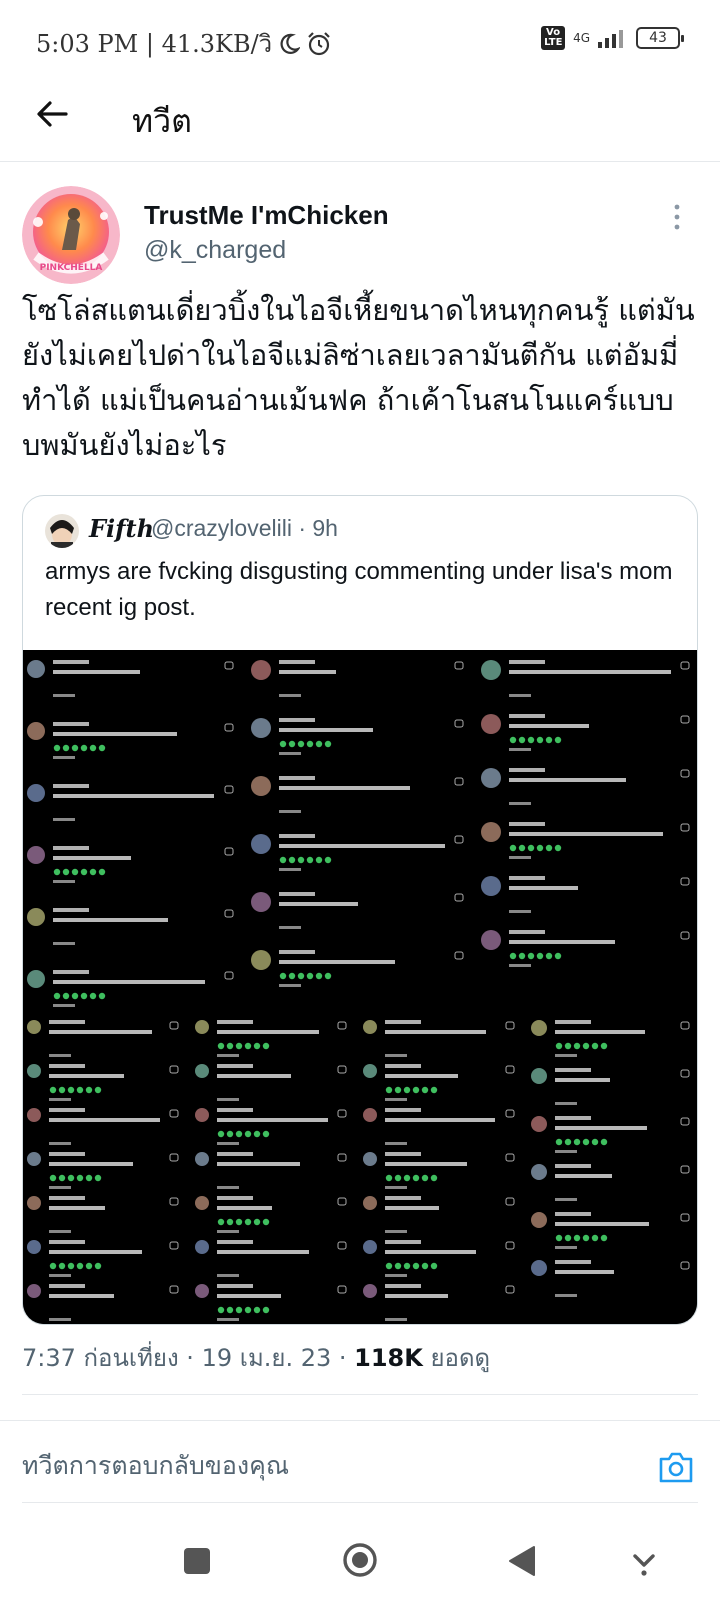  I want to click on volte-icon: Vo LTE, so click(553, 38).